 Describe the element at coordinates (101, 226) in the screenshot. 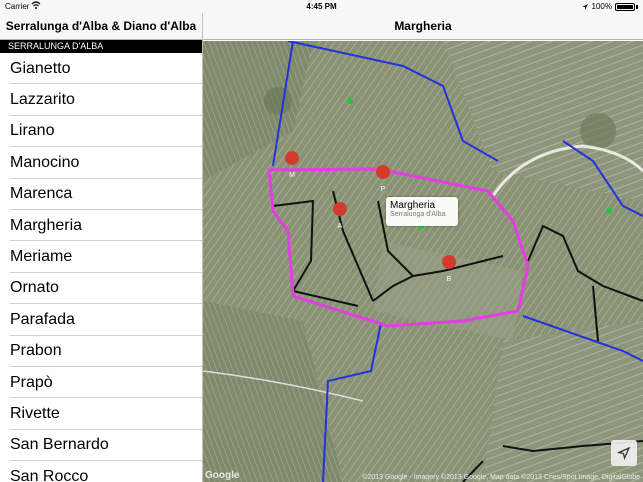

I see `list-item: Margheria` at that location.